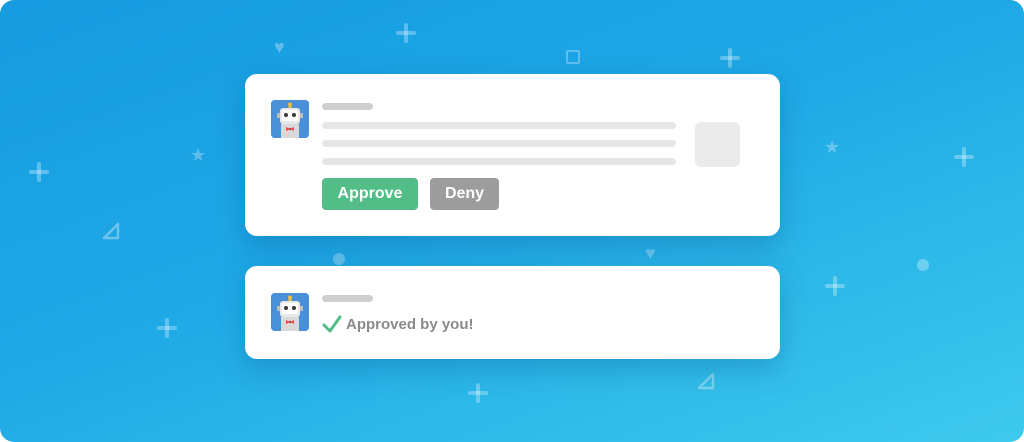 The height and width of the screenshot is (442, 1024). Describe the element at coordinates (512, 312) in the screenshot. I see `approval-result-card: Approved by you!` at that location.